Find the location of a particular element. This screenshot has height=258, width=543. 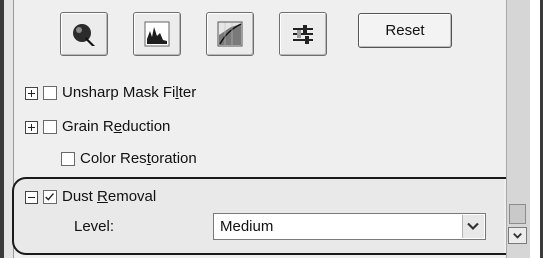

color-restoration-label: Color Restoration is located at coordinates (138, 158).